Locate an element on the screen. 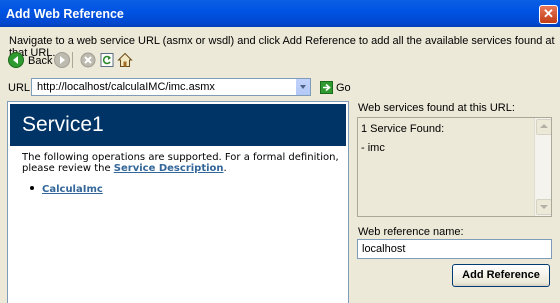  refresh-button is located at coordinates (107, 60).